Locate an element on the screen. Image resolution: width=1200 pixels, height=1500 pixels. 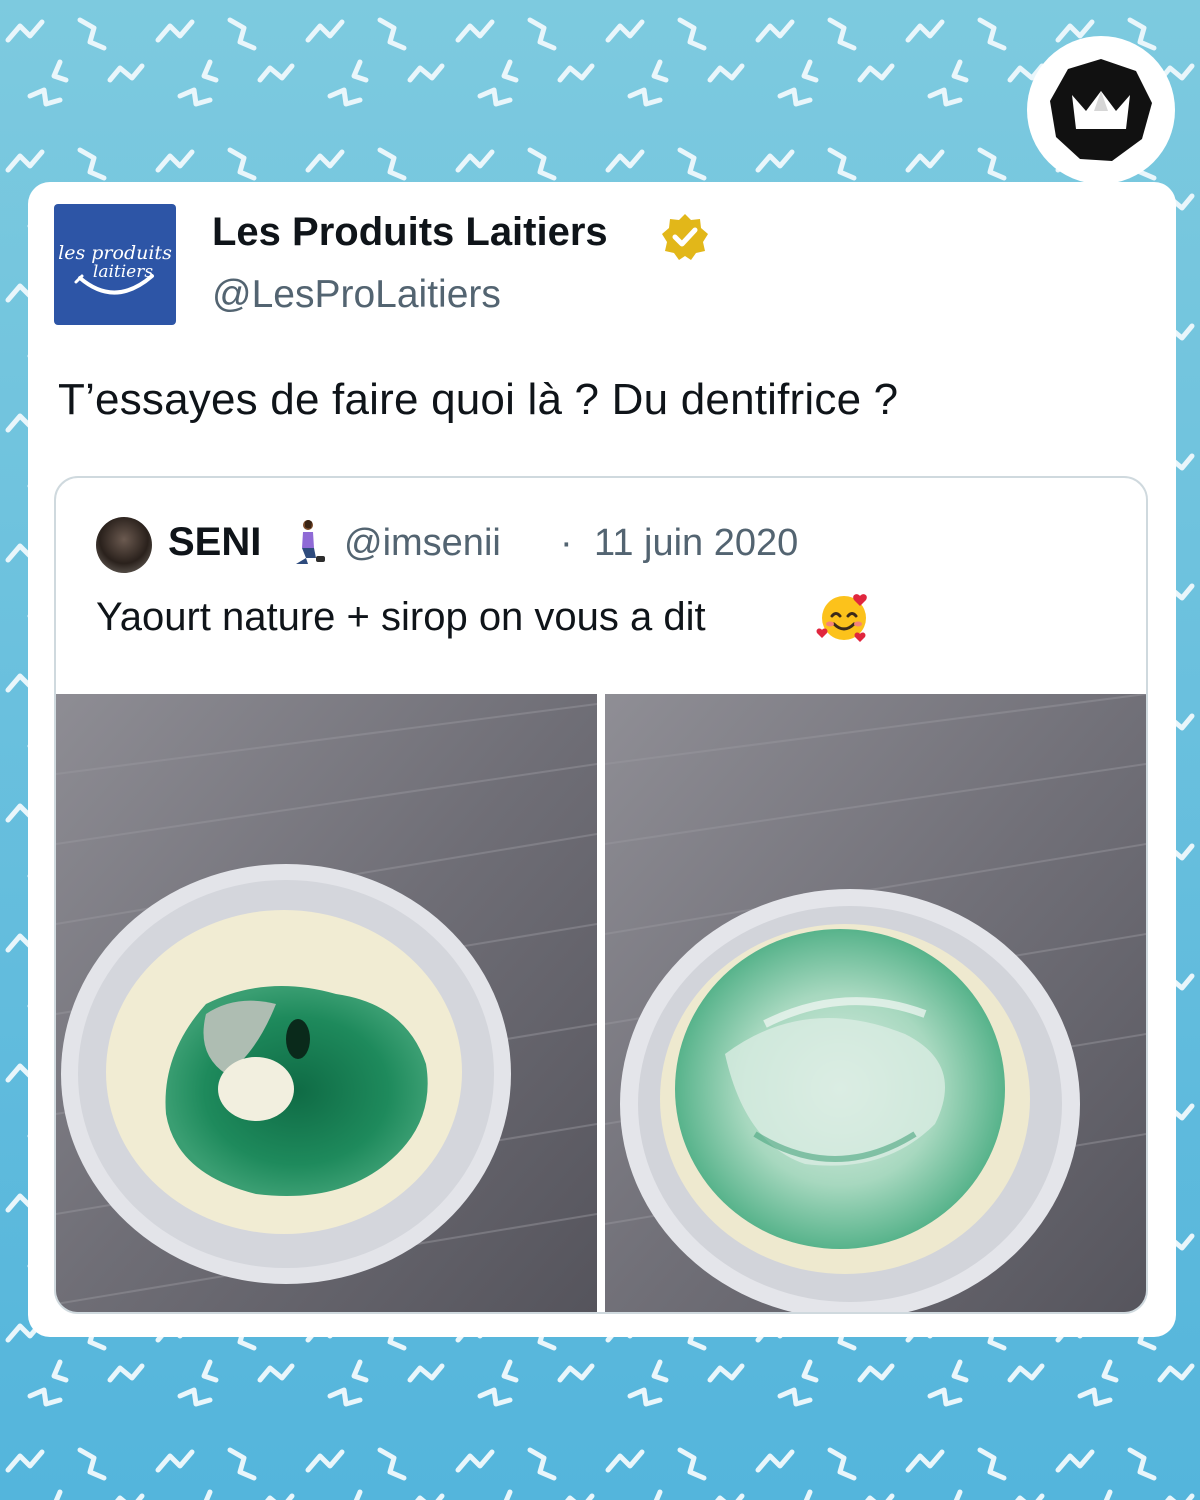
brand-badge is located at coordinates (1101, 110).